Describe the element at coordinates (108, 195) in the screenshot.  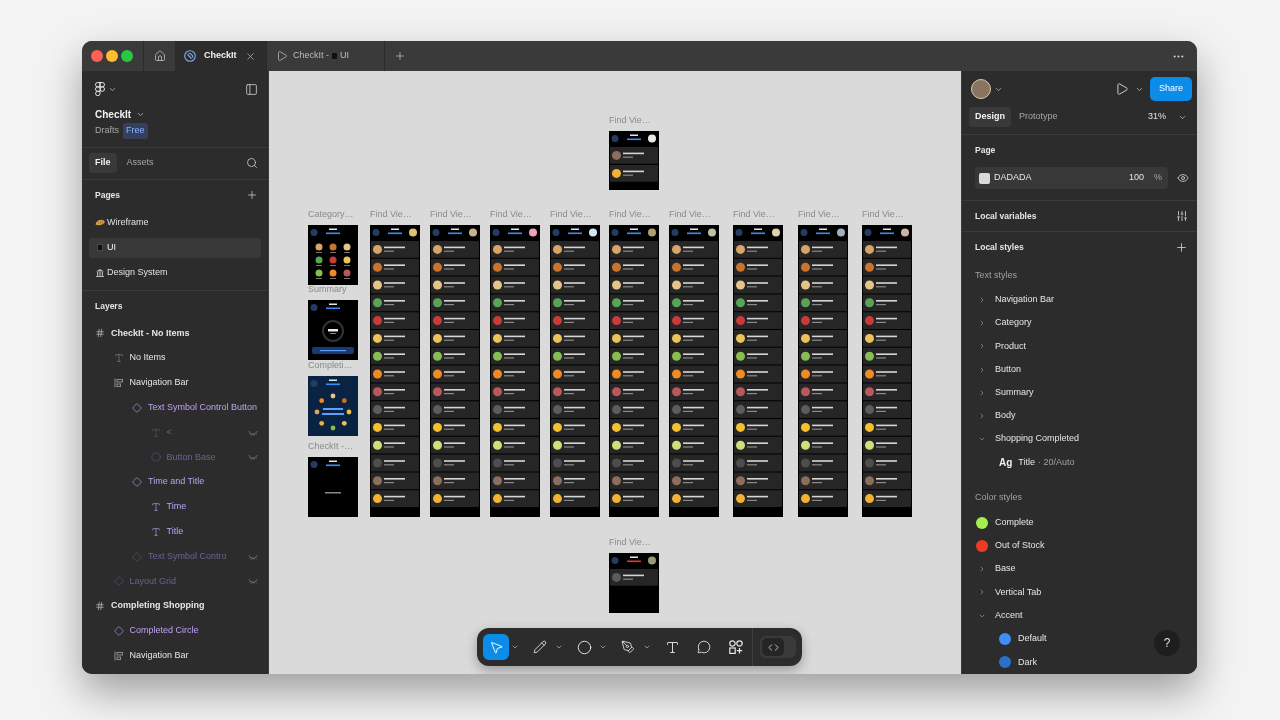
I see `section-title: Pages` at that location.